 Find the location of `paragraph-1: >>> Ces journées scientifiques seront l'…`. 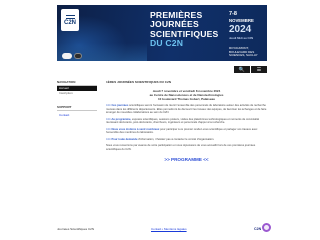

paragraph-1: >>> Ces journées scientifiques seront l'… is located at coordinates (186, 109).